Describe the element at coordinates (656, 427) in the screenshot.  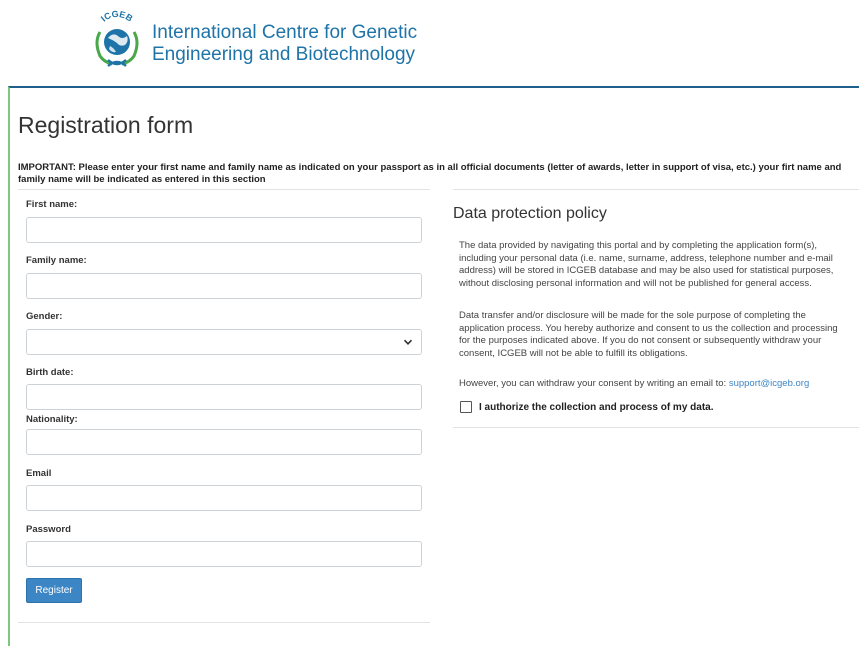
I see `policy-bottom-divider` at that location.